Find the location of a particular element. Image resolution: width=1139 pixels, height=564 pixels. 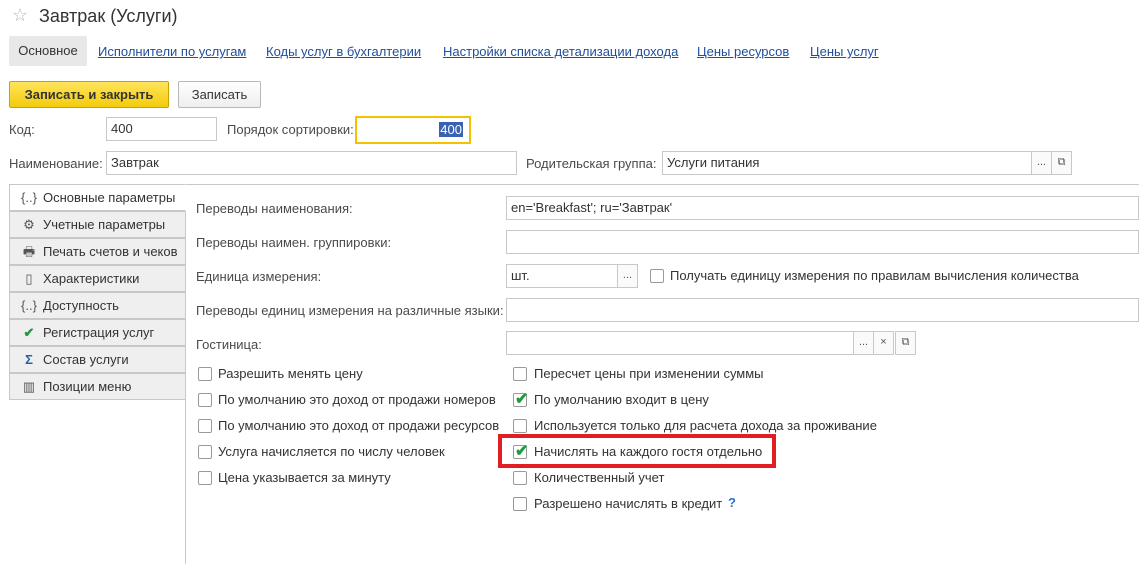

unit-rule-checkbox is located at coordinates (657, 276).